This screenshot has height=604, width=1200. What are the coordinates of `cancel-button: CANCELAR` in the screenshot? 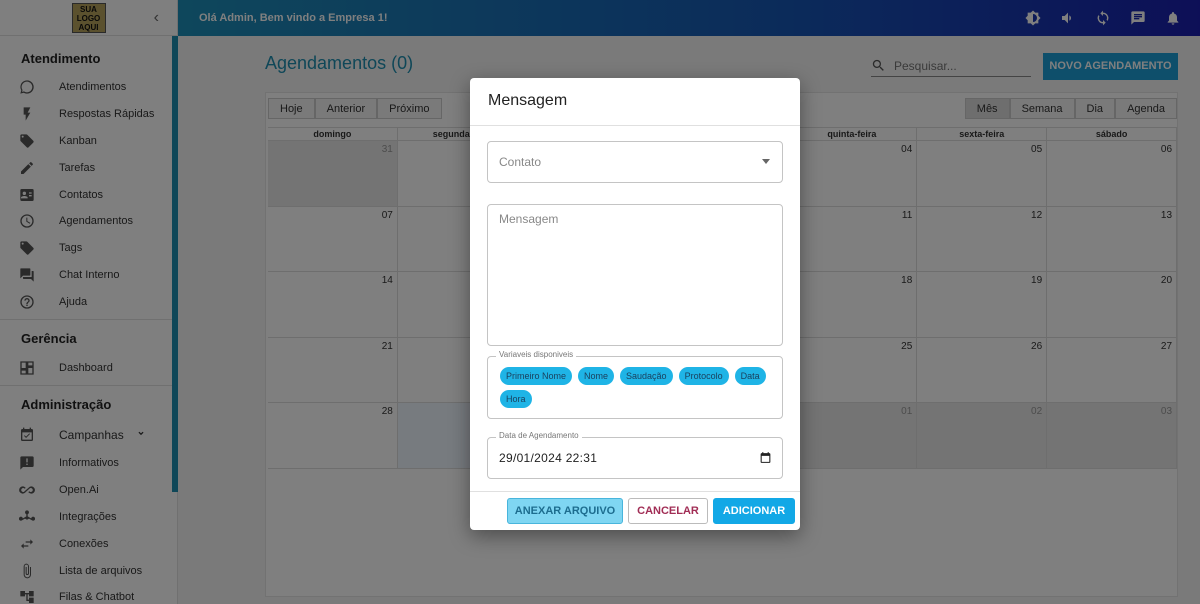 It's located at (668, 511).